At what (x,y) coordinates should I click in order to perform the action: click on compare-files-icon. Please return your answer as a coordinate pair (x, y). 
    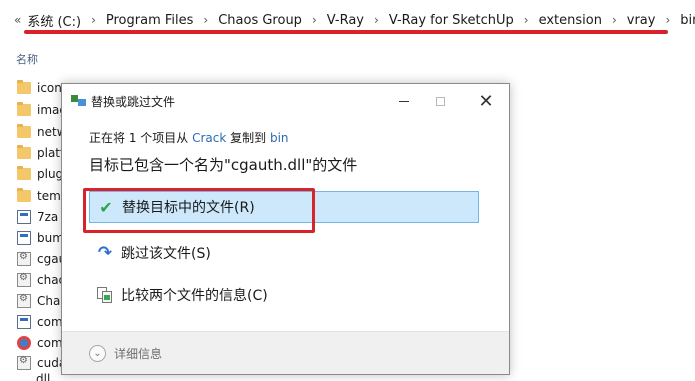
    Looking at the image, I should click on (105, 295).